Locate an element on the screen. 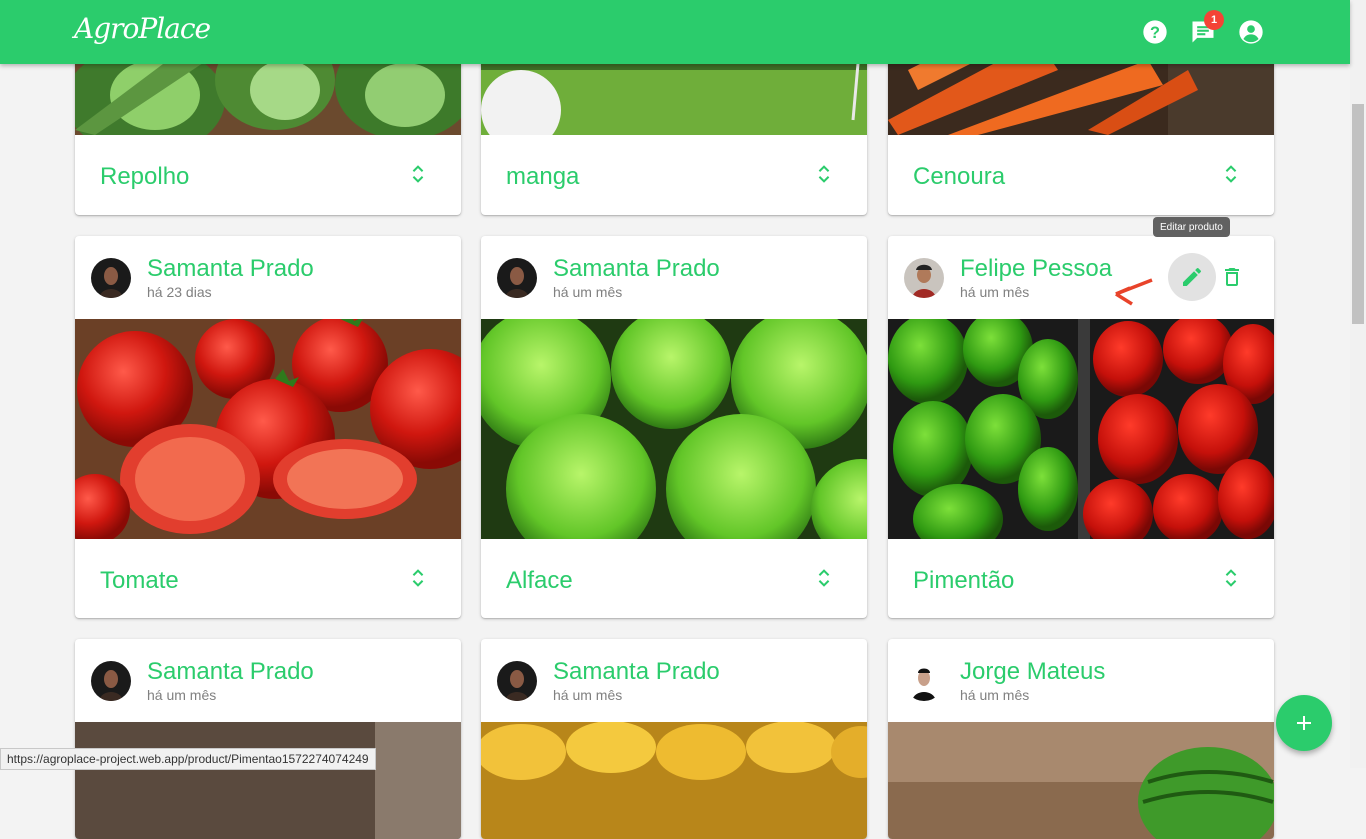 The width and height of the screenshot is (1366, 839). card-footer: Alface is located at coordinates (674, 578).